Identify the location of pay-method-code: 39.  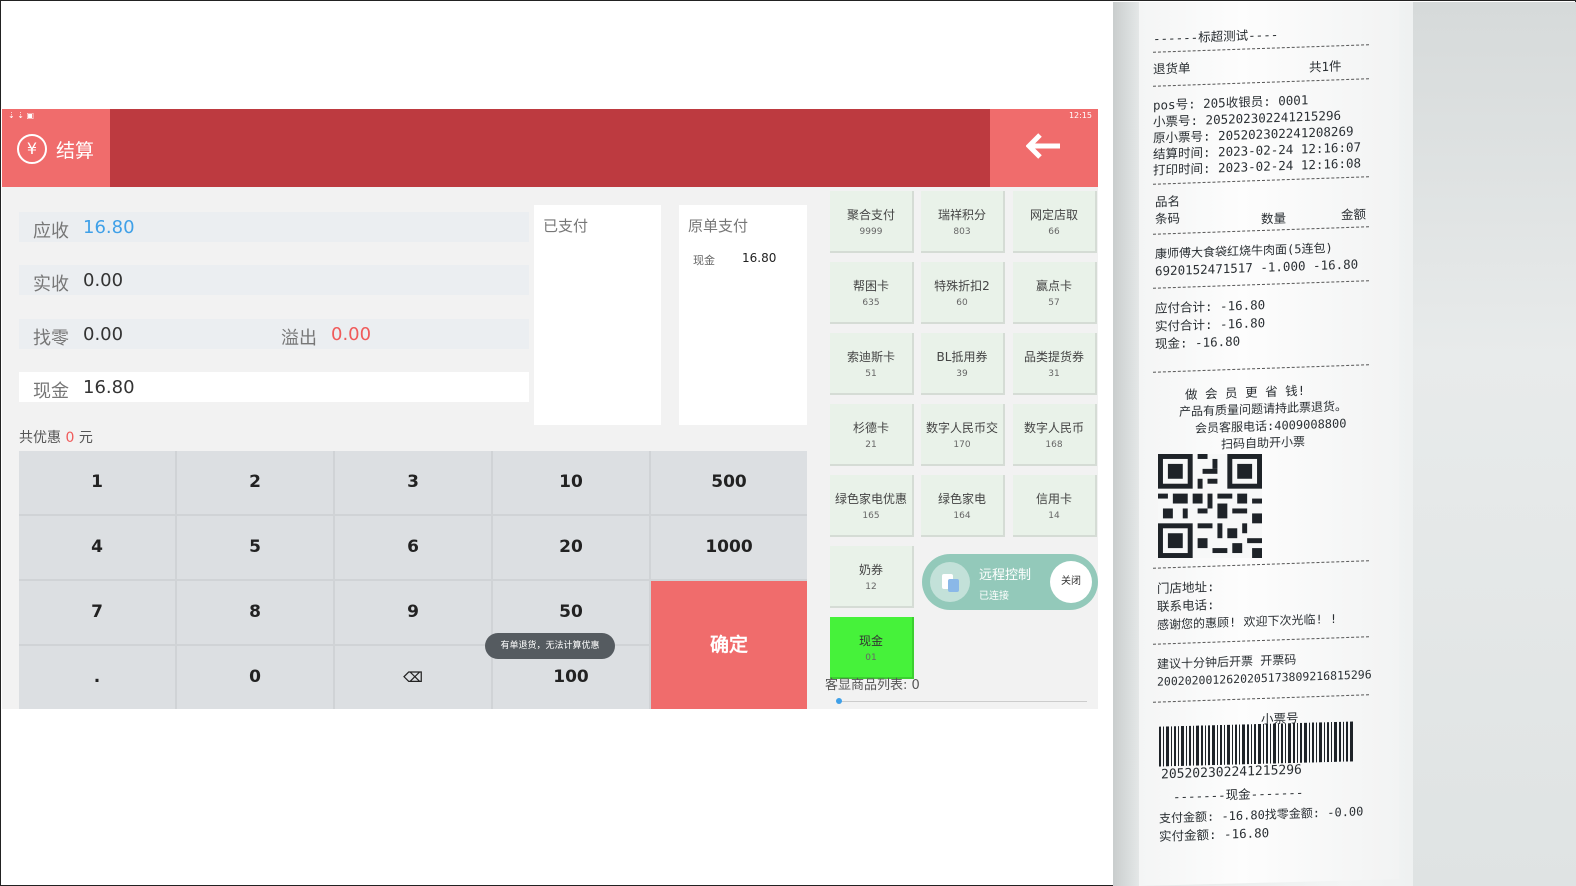
(962, 374).